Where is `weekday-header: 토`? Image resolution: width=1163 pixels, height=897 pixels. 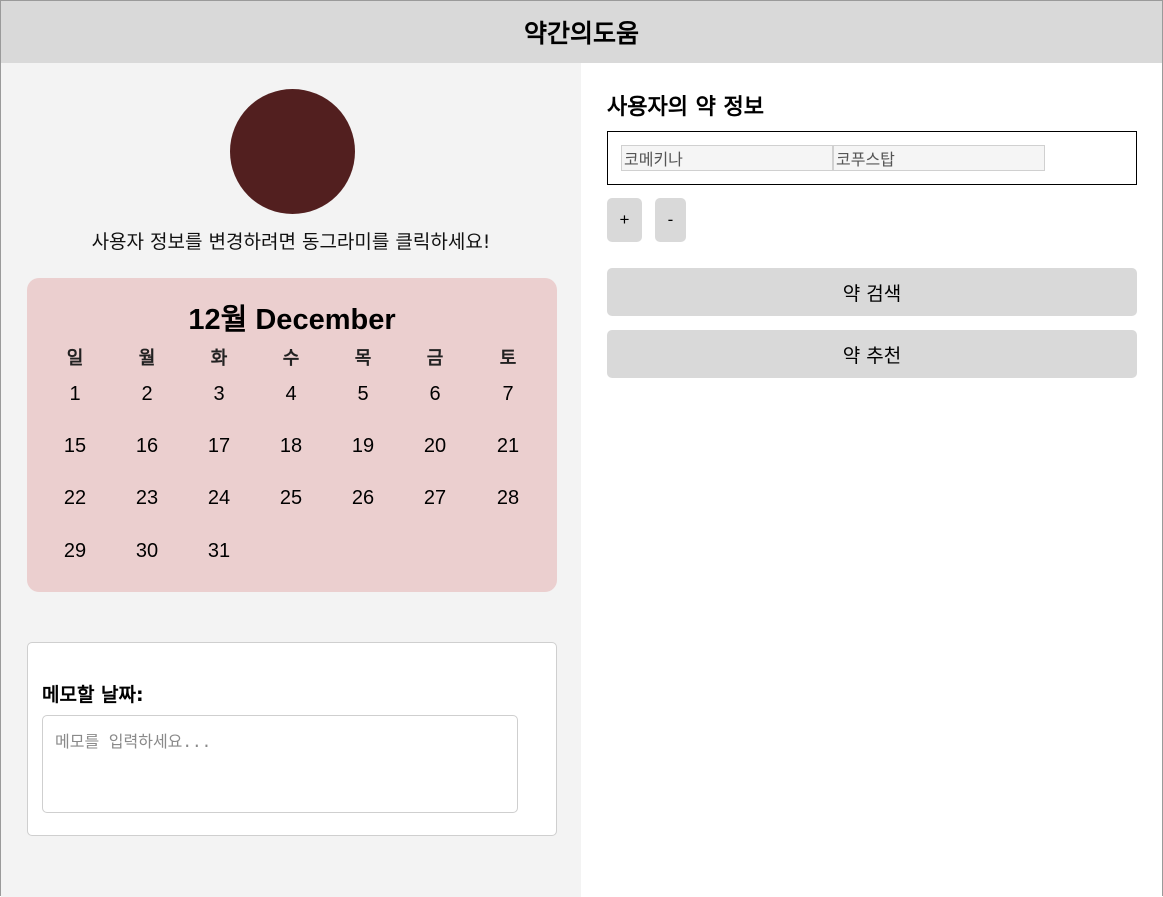 weekday-header: 토 is located at coordinates (508, 358).